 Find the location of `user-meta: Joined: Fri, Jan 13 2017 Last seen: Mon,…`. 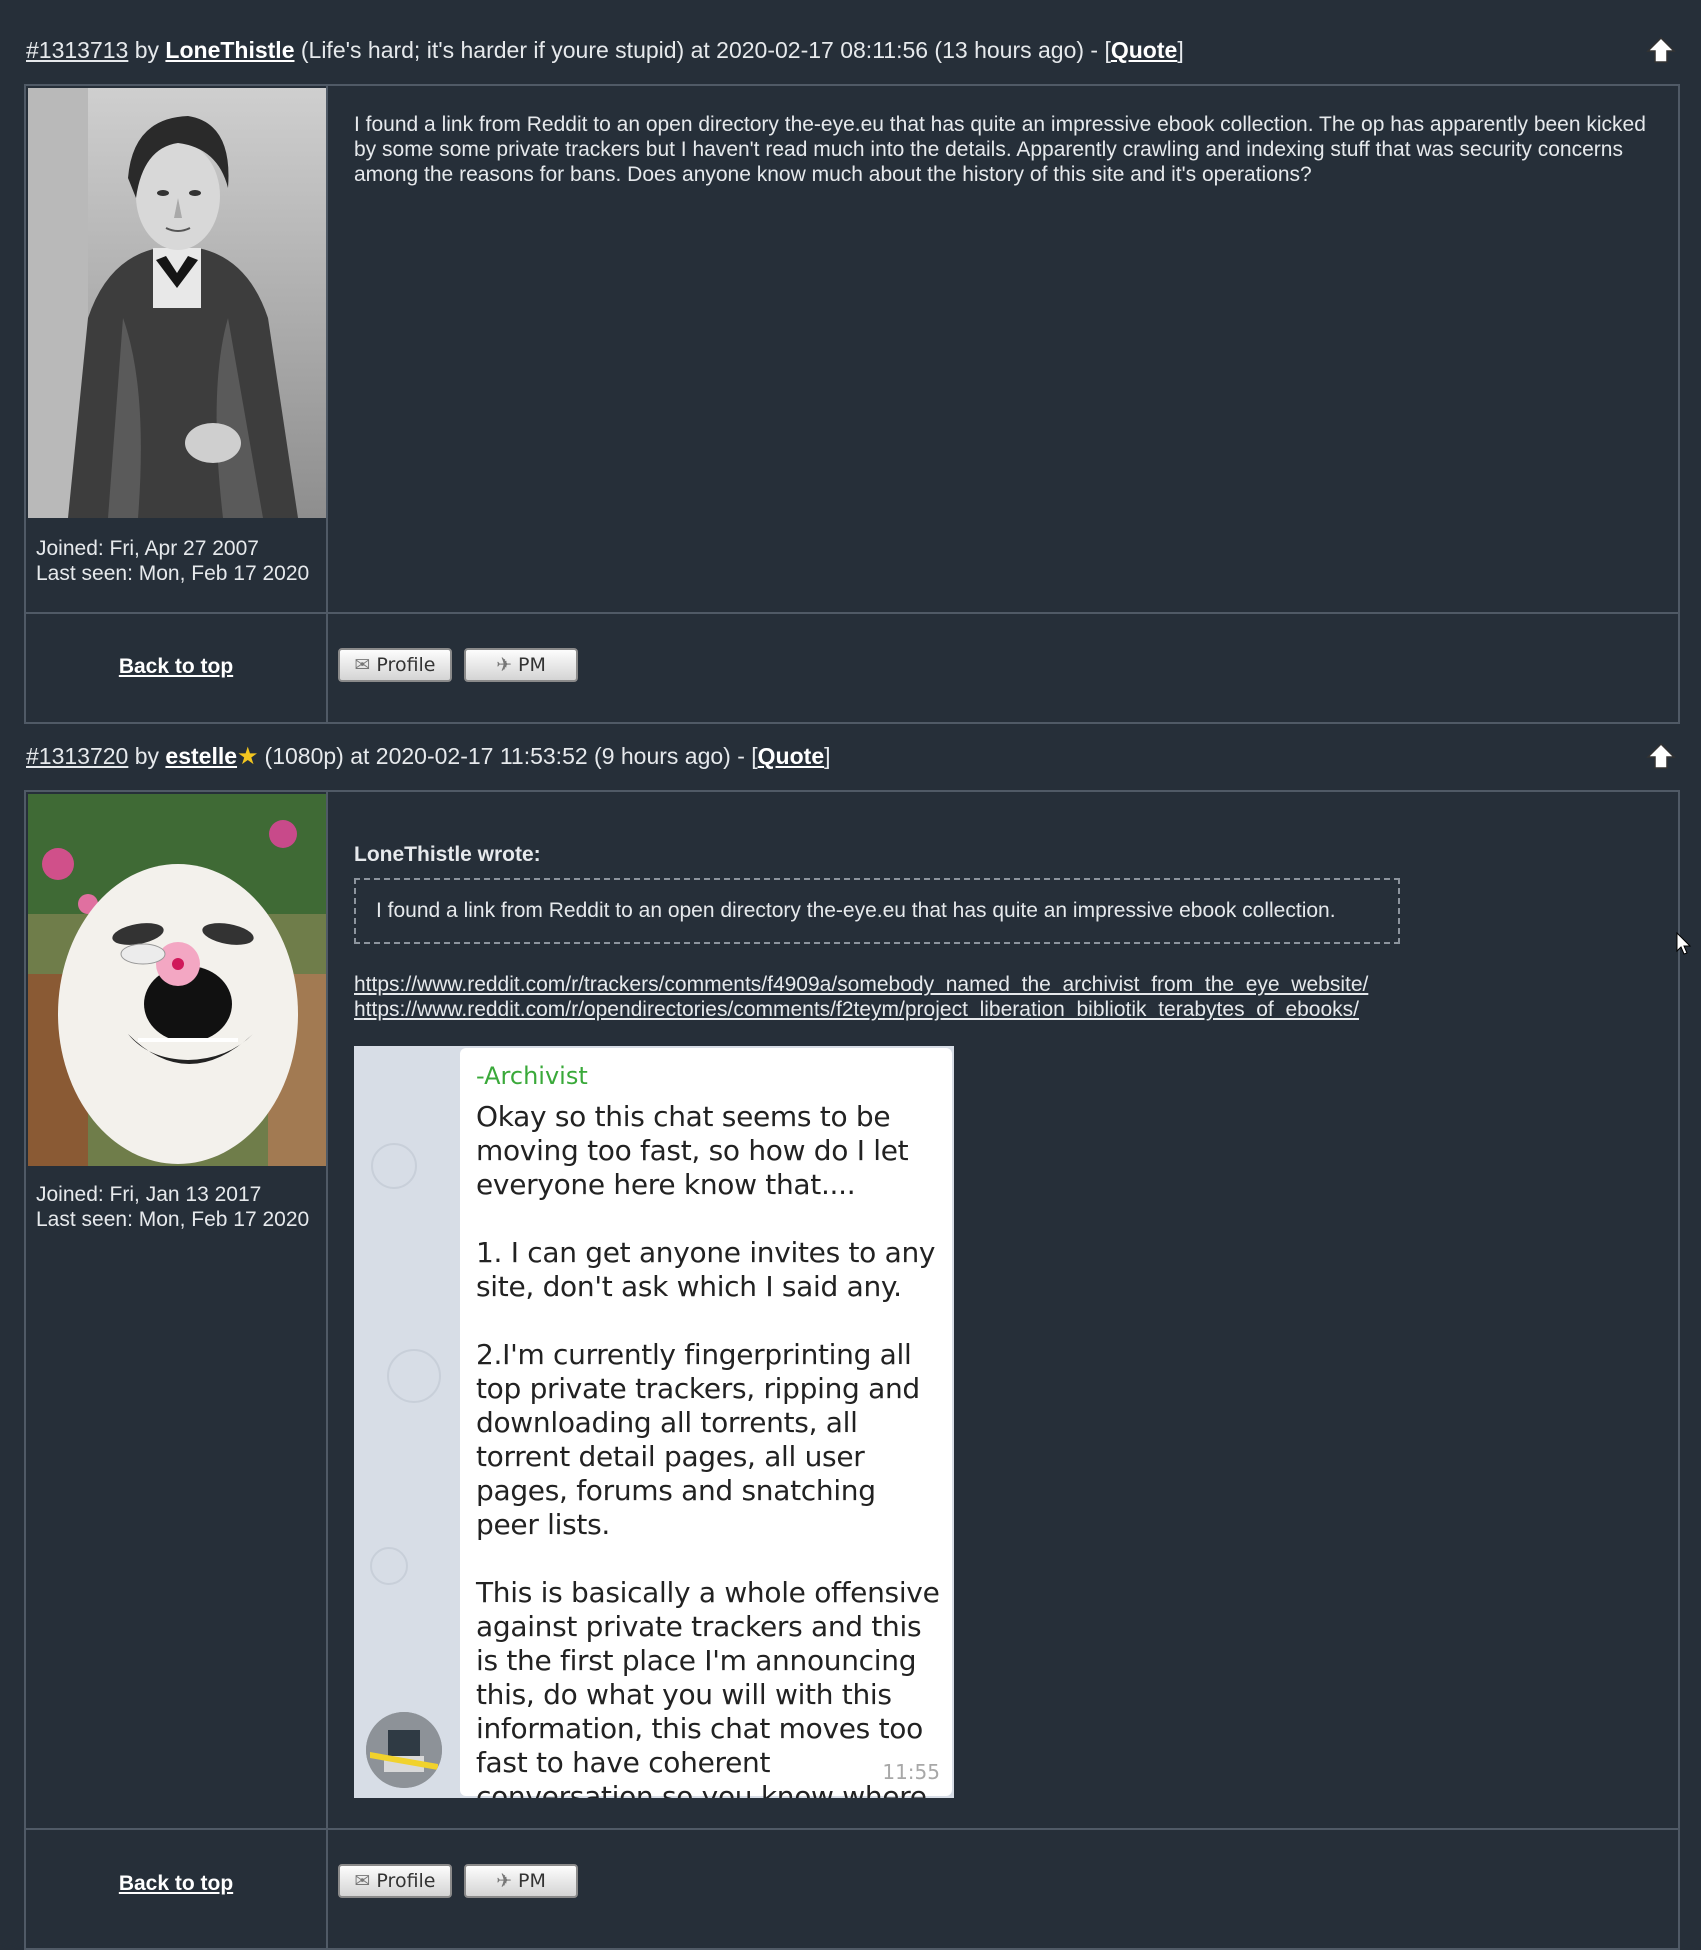

user-meta: Joined: Fri, Jan 13 2017 Last seen: Mon,… is located at coordinates (172, 1207).